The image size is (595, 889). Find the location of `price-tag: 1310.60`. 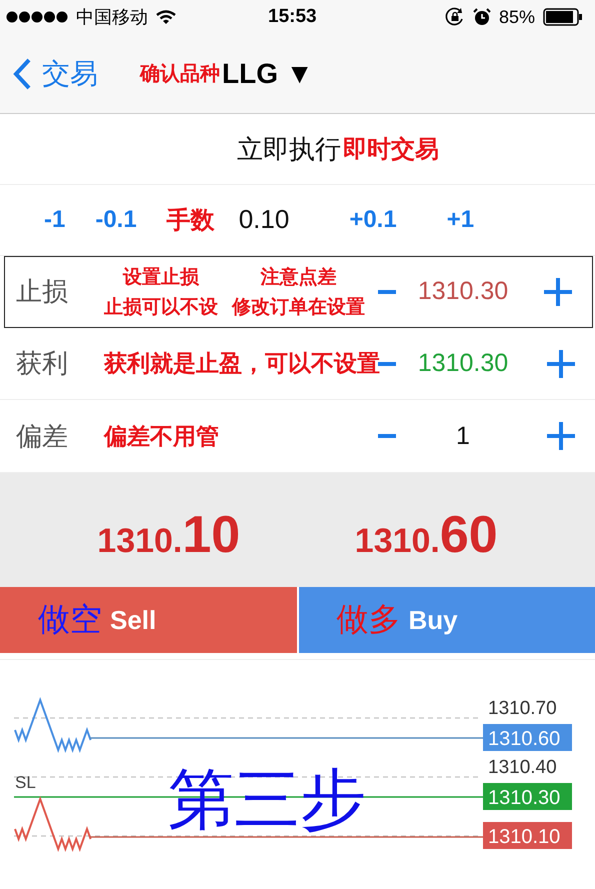

price-tag: 1310.60 is located at coordinates (527, 738).